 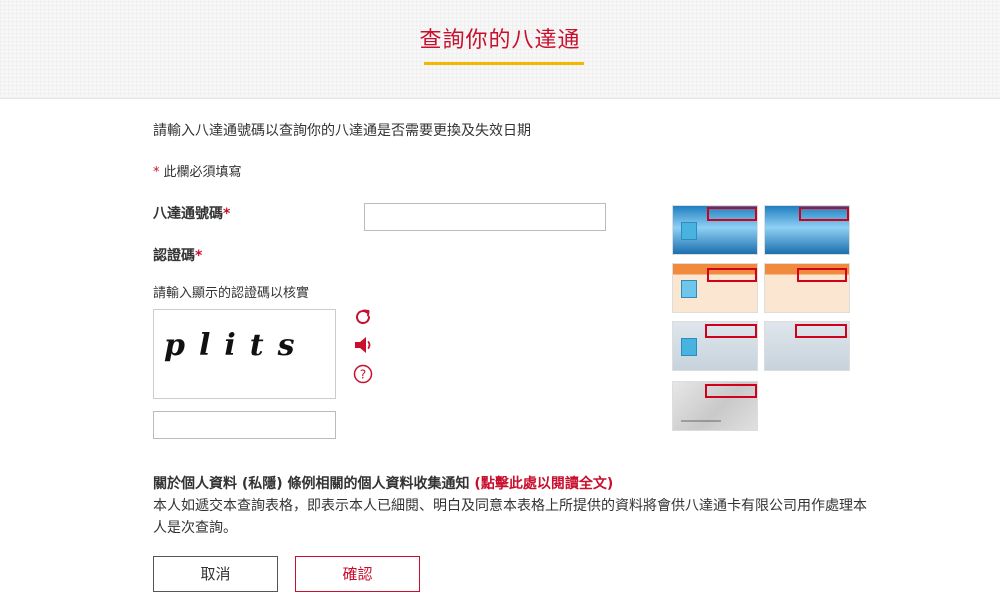 I want to click on help-icon: ?, so click(x=363, y=374).